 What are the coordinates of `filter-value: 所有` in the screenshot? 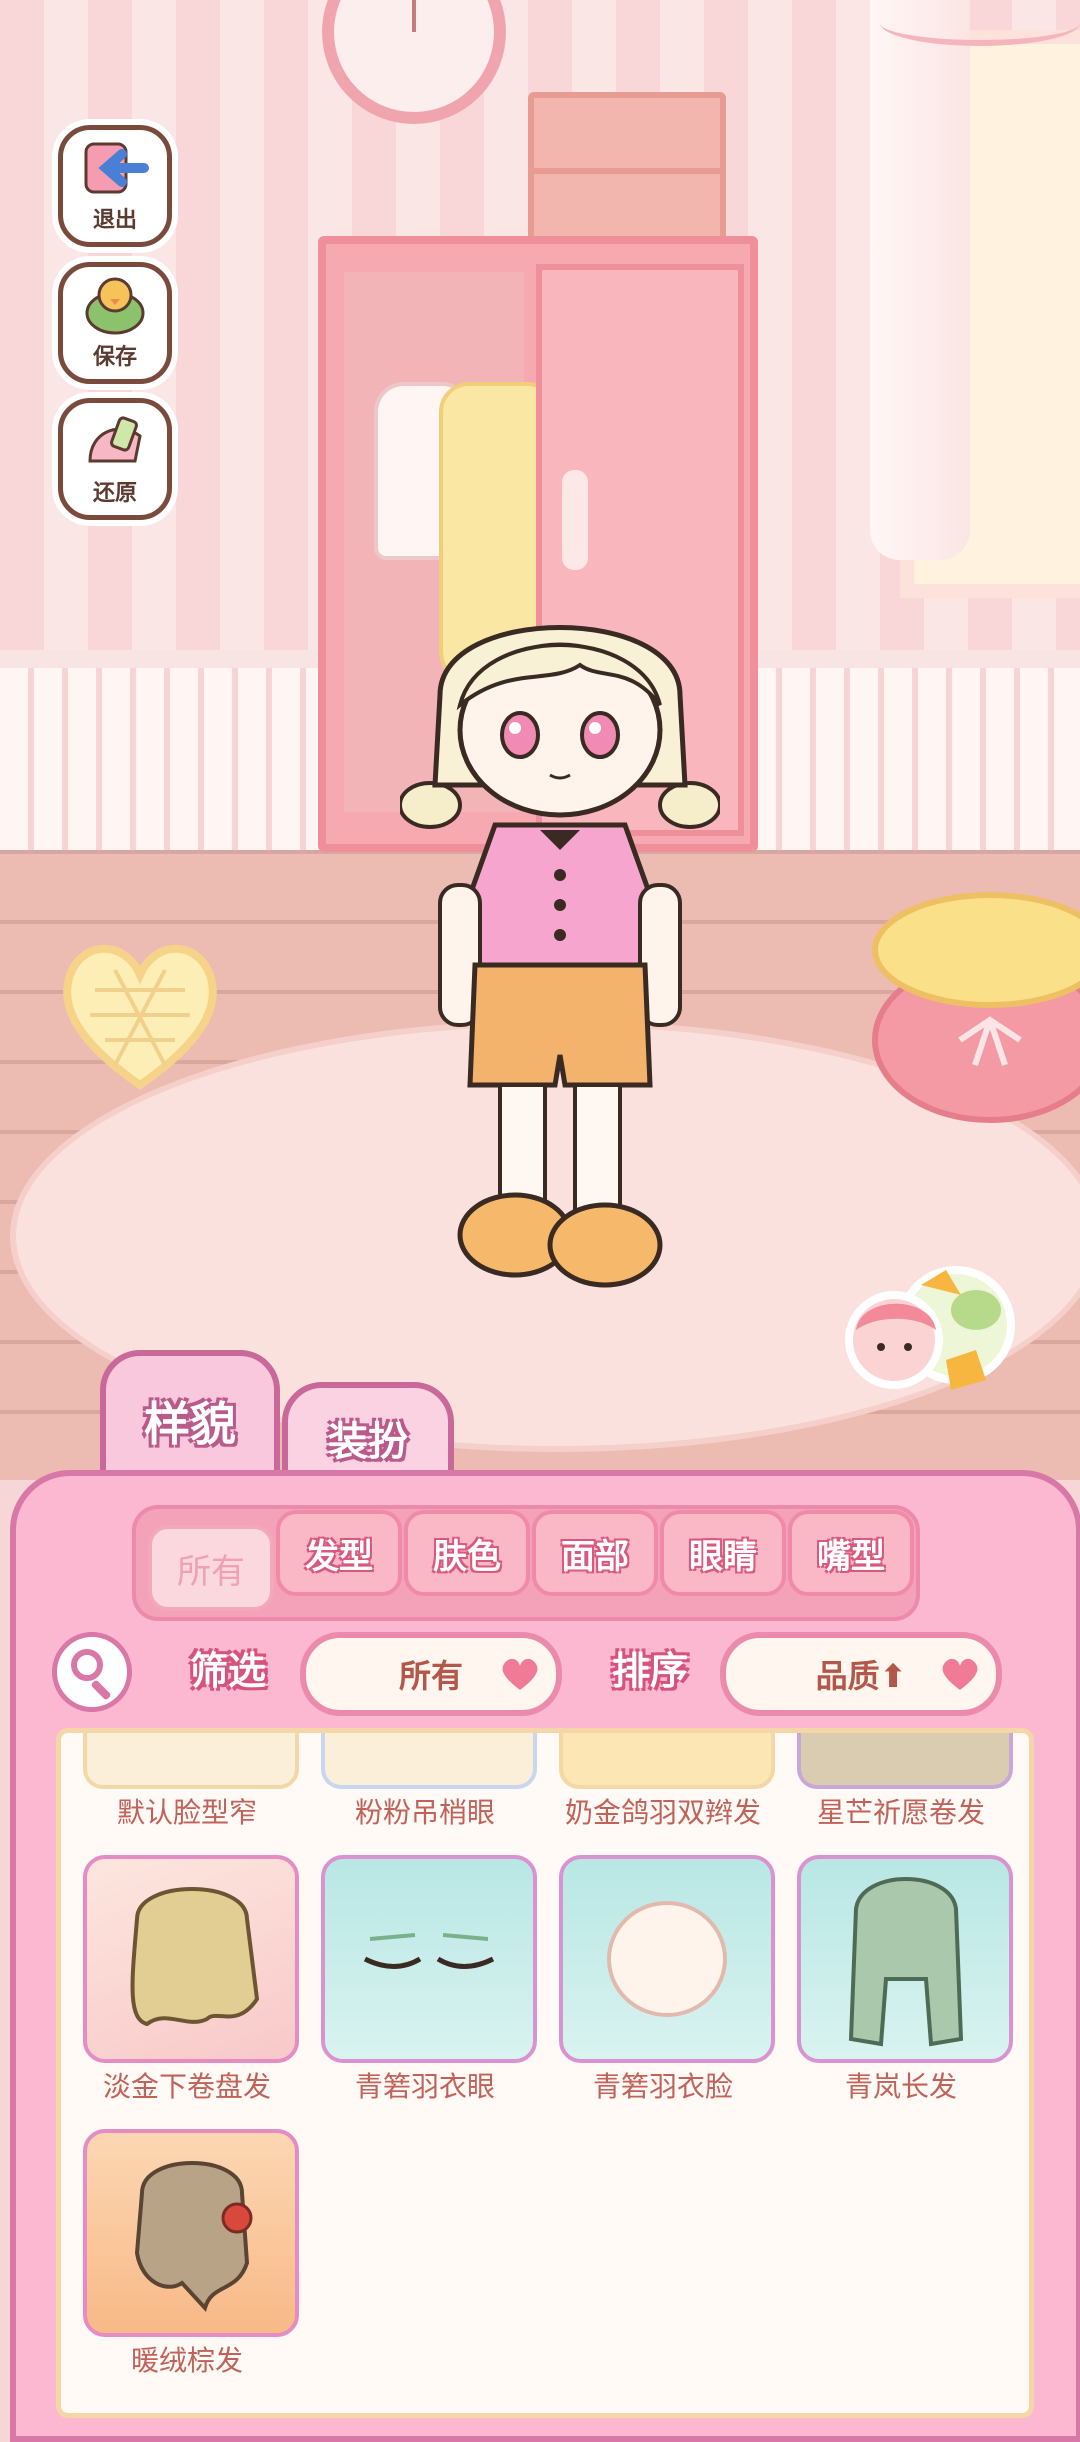 It's located at (430, 1676).